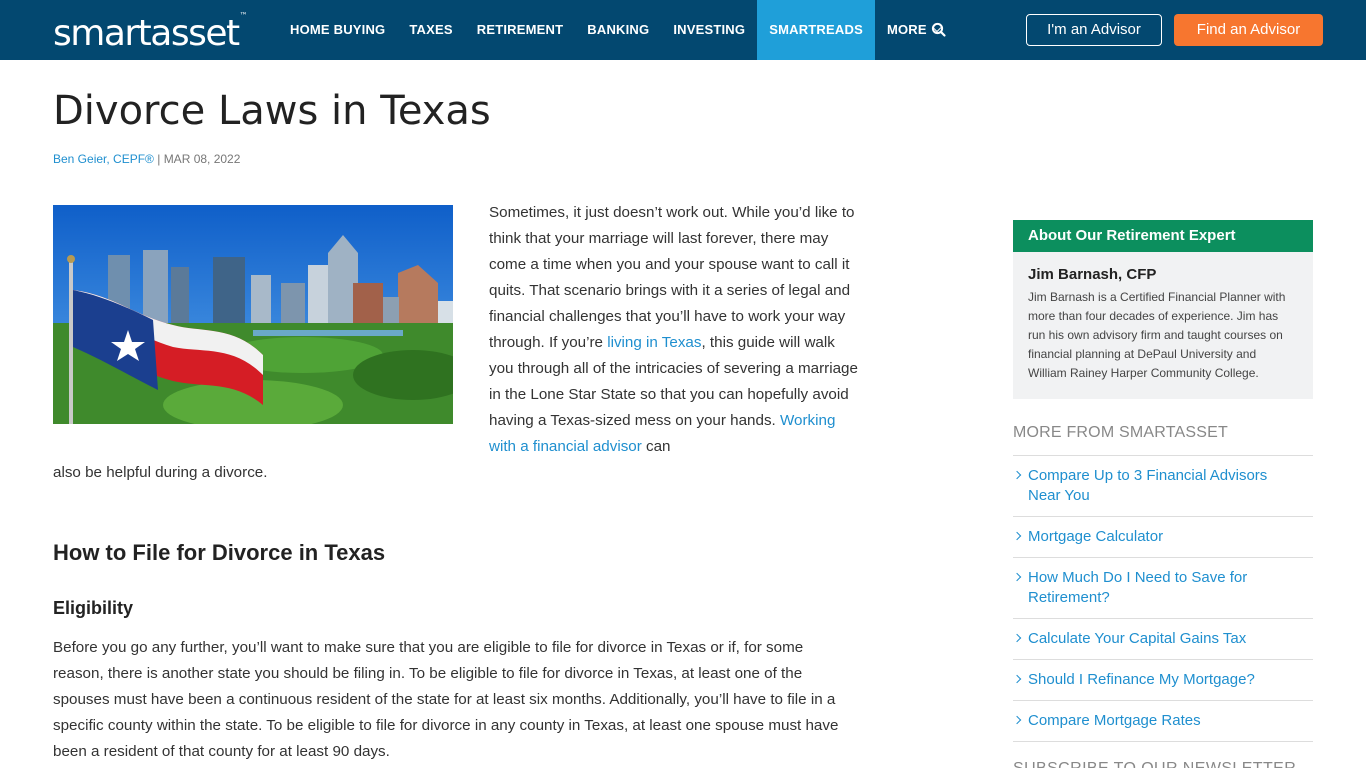 This screenshot has width=1366, height=768. Describe the element at coordinates (93, 608) in the screenshot. I see `subheading-eligibility: Eligibility` at that location.